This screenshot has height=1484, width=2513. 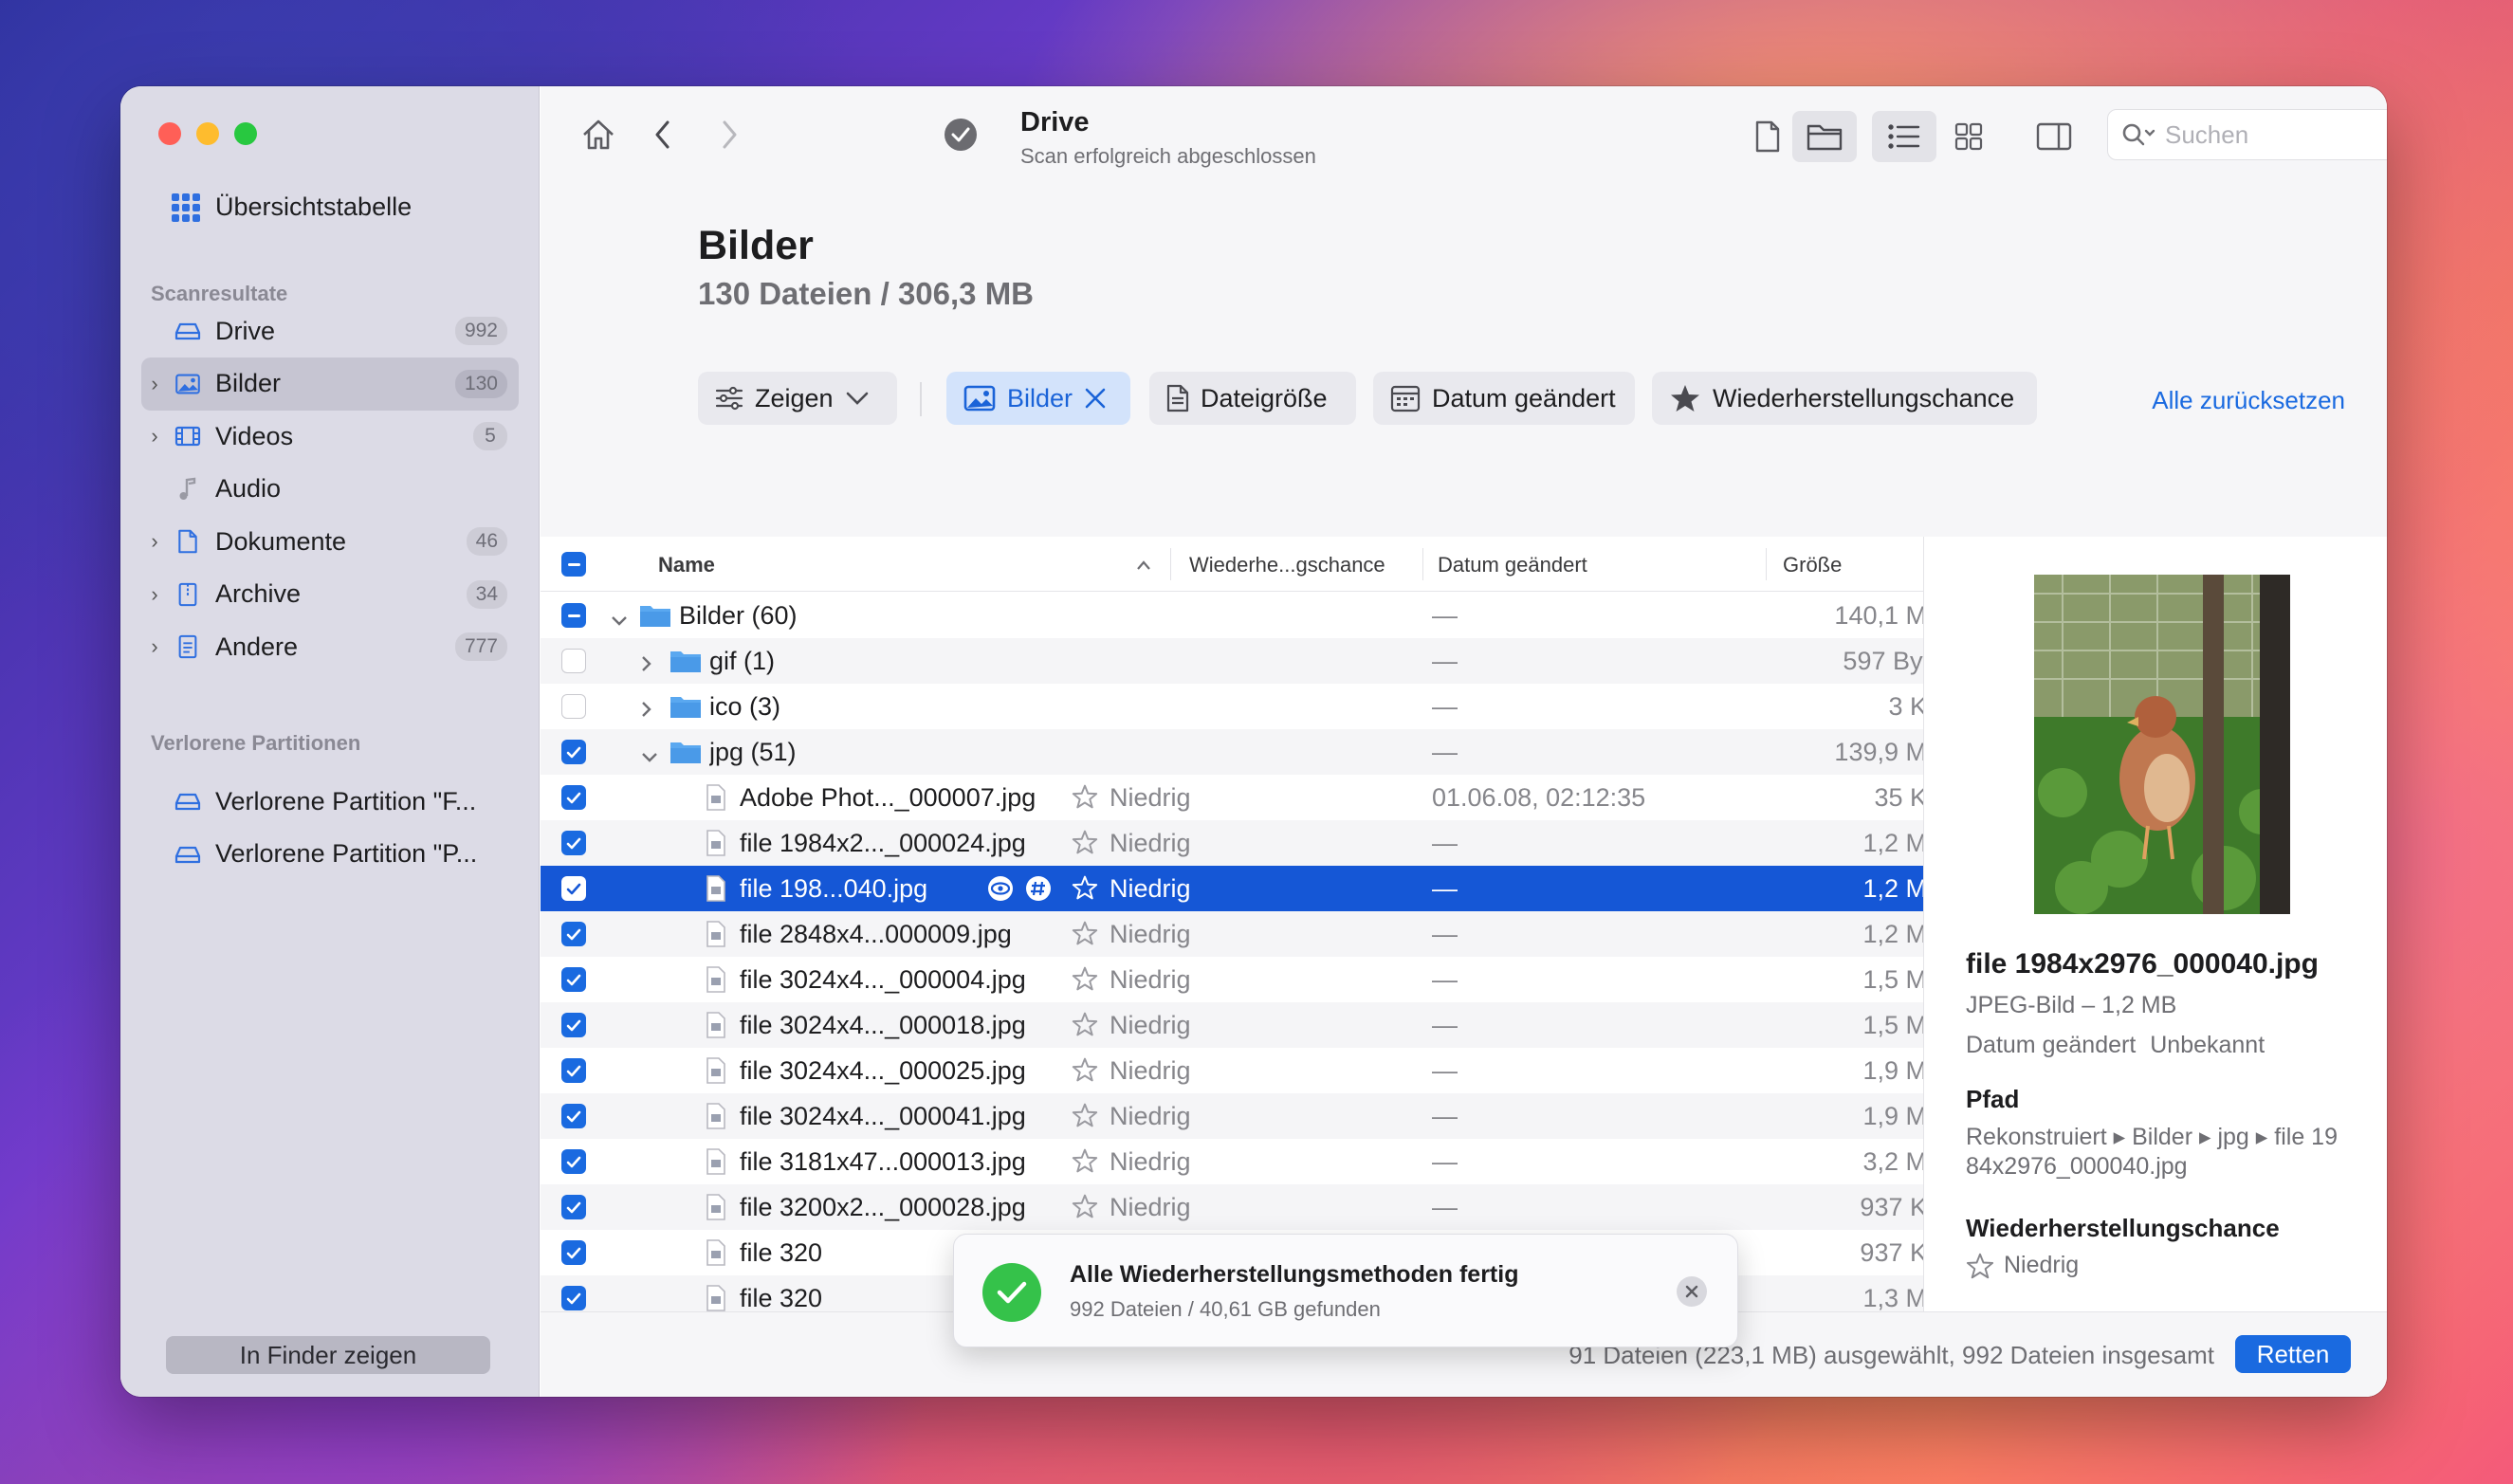 I want to click on show-filter-dropdown: Zeigen, so click(x=797, y=398).